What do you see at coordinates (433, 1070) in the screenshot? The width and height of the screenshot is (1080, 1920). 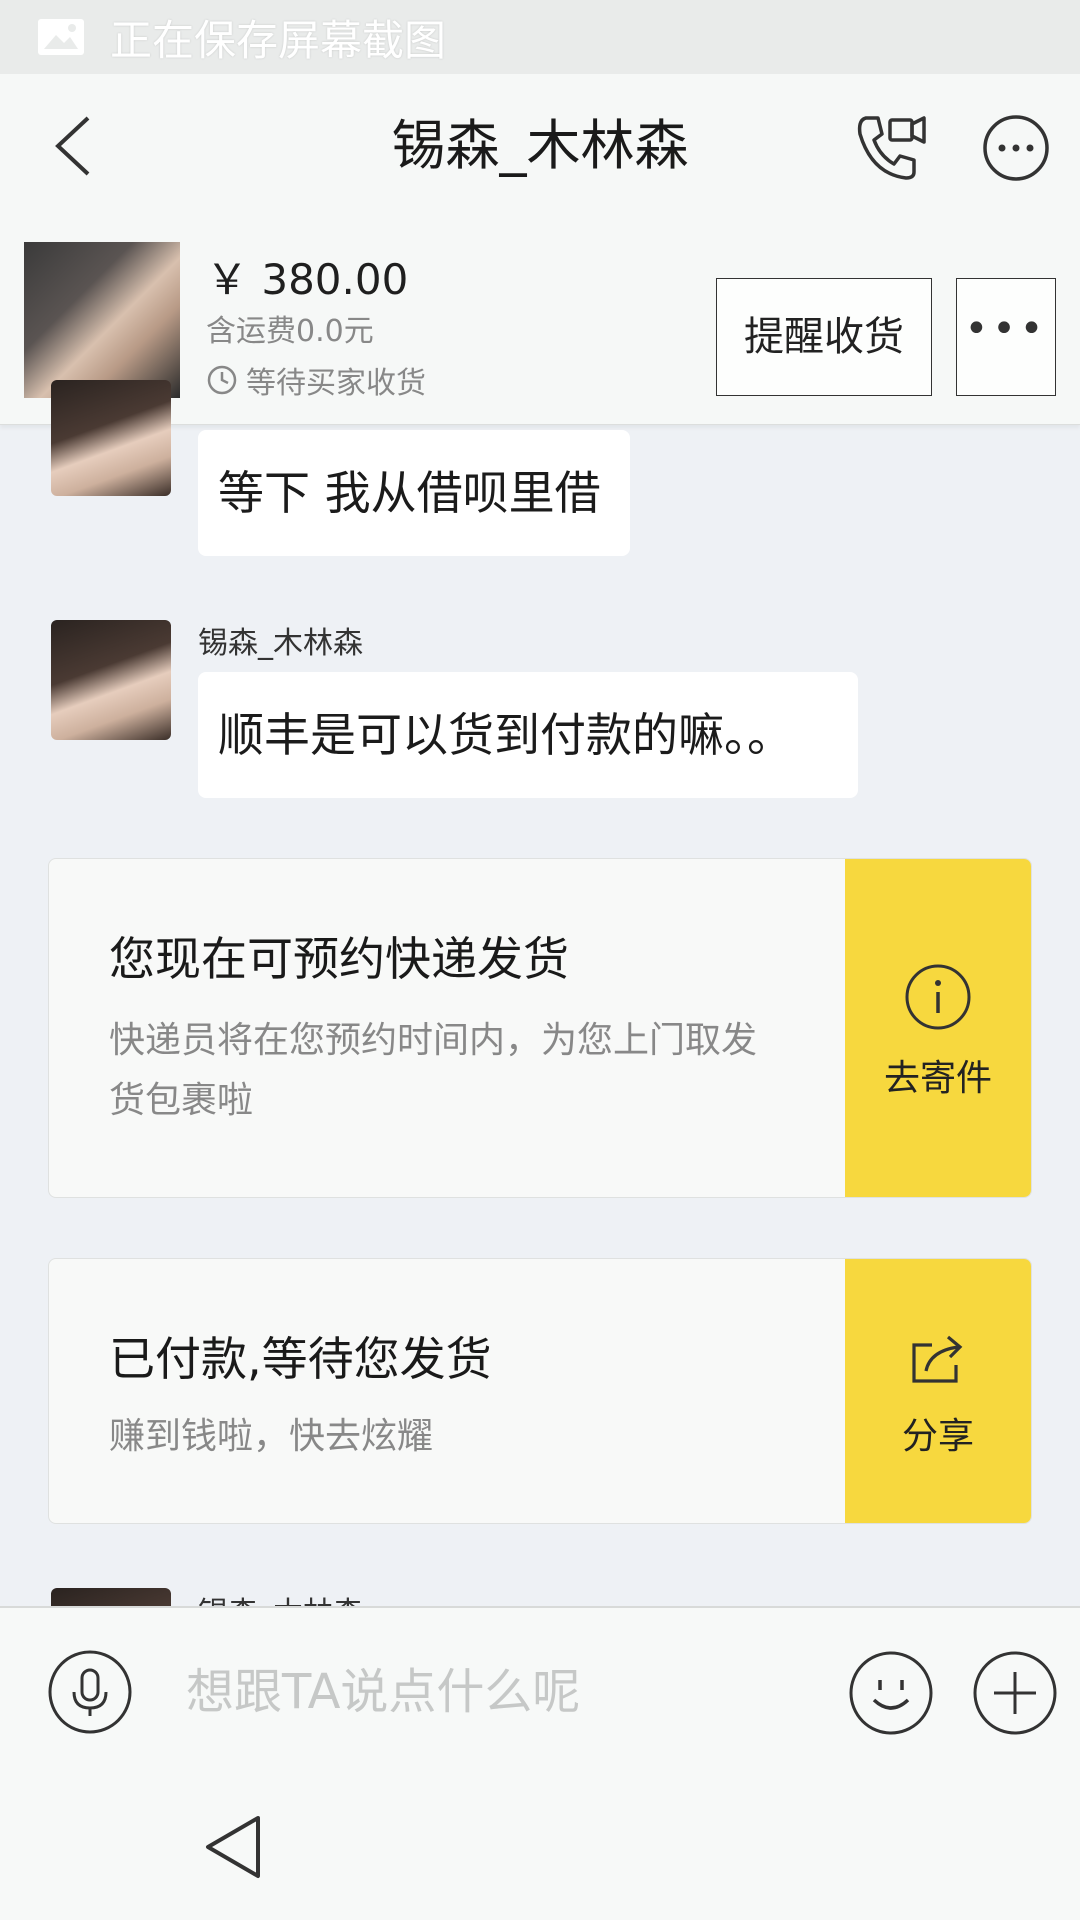 I see `card-description: 快递员将在您预约时间内，为您上门取发货包裹啦` at bounding box center [433, 1070].